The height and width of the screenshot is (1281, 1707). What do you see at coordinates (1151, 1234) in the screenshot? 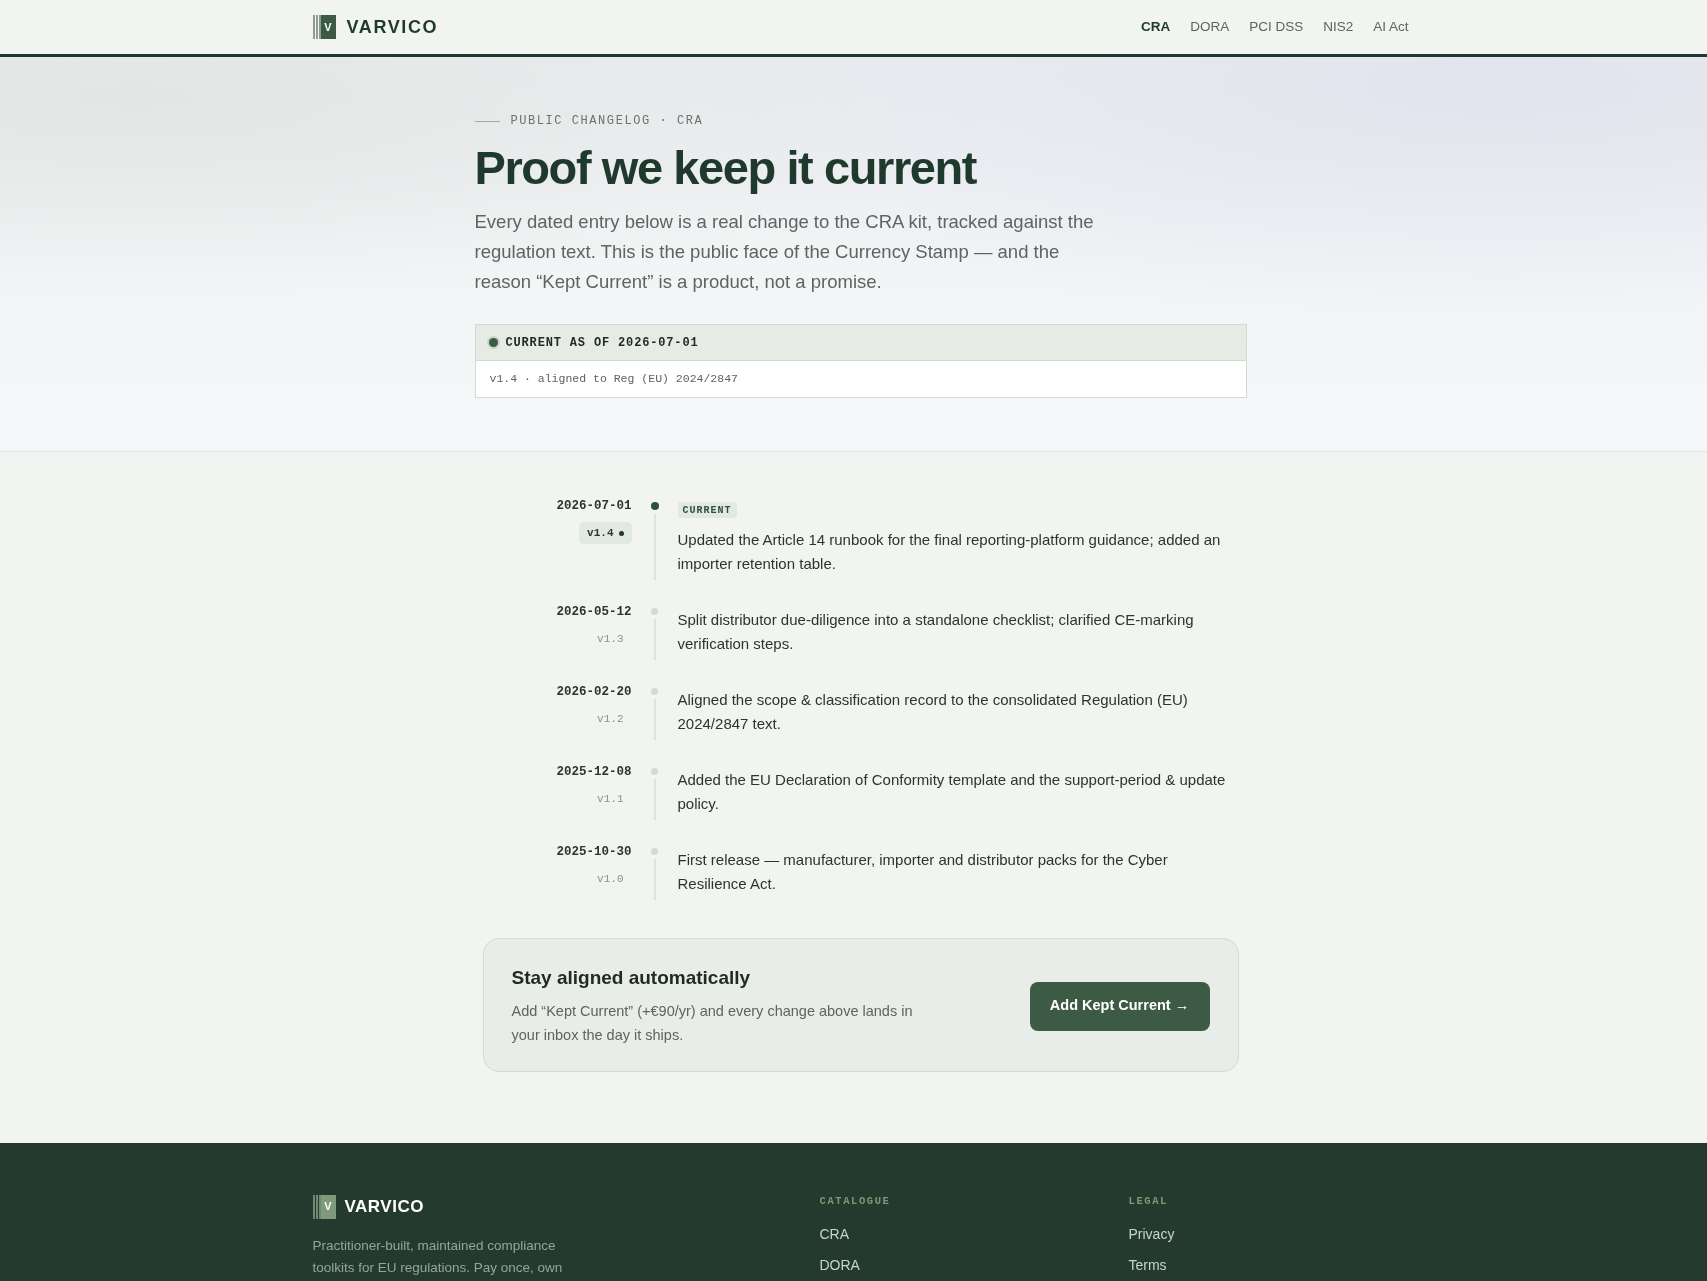
I see `footer-link: Privacy` at bounding box center [1151, 1234].